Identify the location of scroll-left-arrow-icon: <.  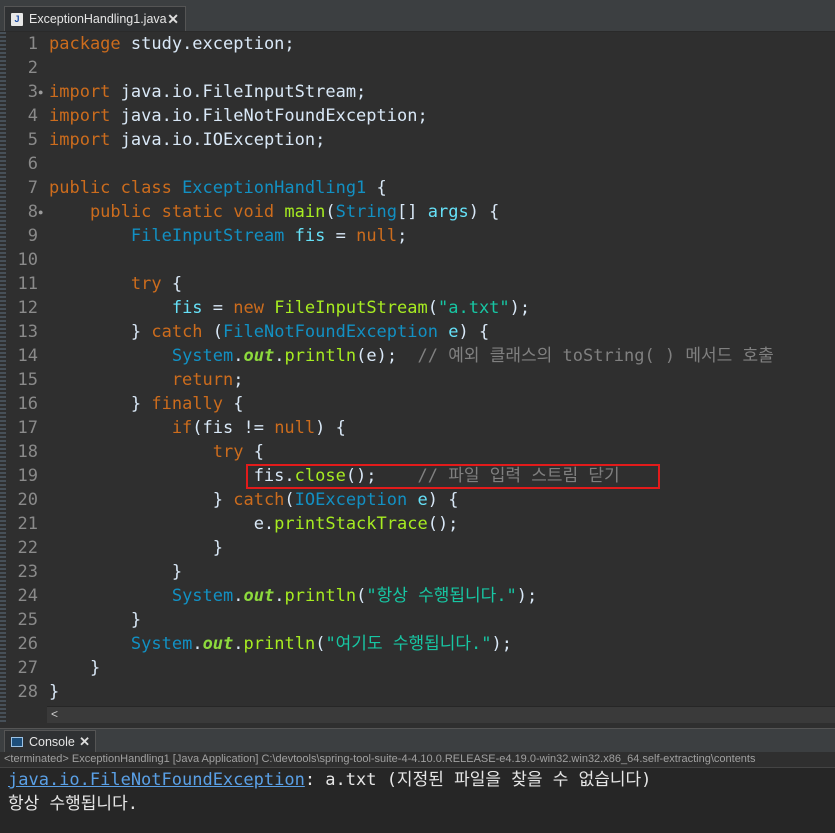
(54, 714).